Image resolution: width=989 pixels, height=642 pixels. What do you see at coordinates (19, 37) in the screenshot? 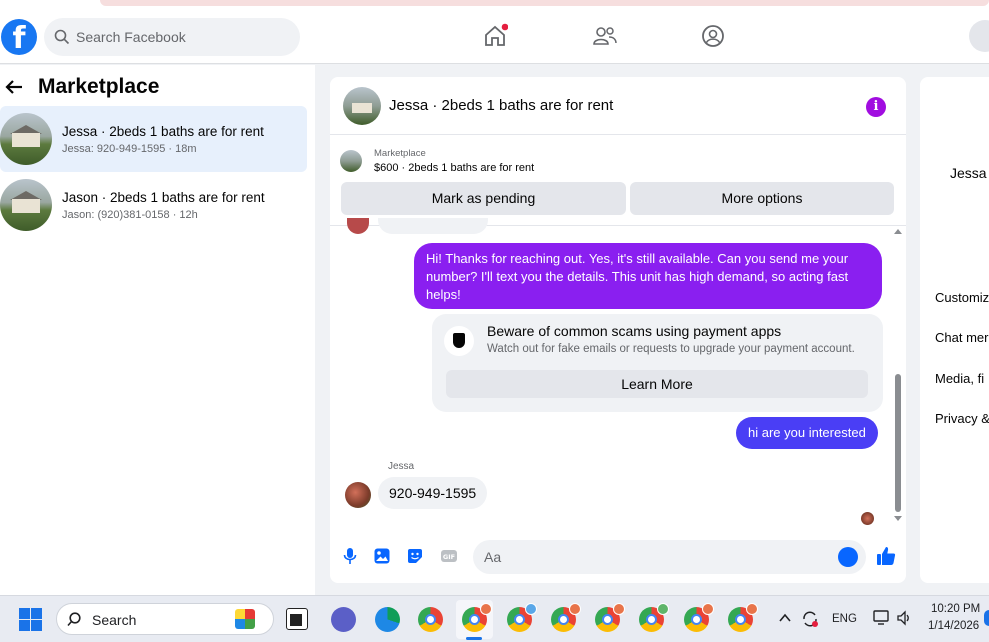
I see `facebook-logo: f` at bounding box center [19, 37].